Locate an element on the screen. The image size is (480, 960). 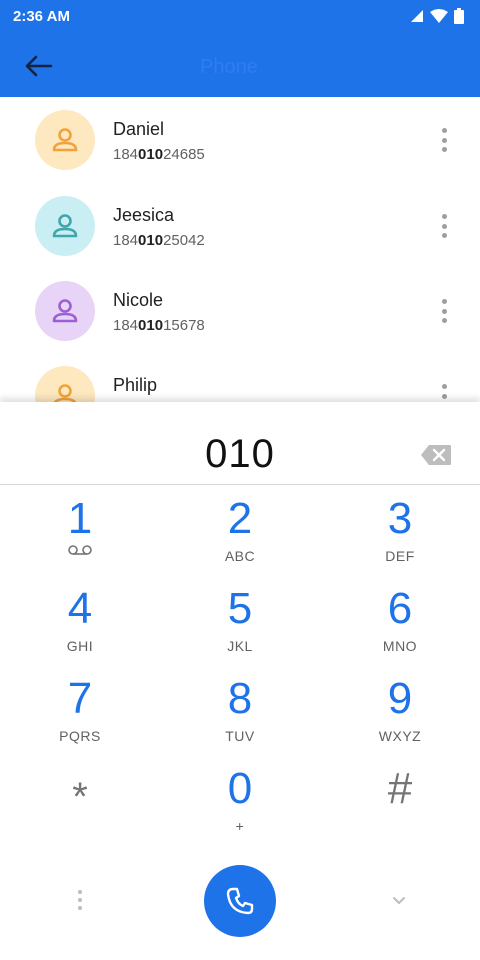
contact-number: 18401024685 is located at coordinates (159, 154).